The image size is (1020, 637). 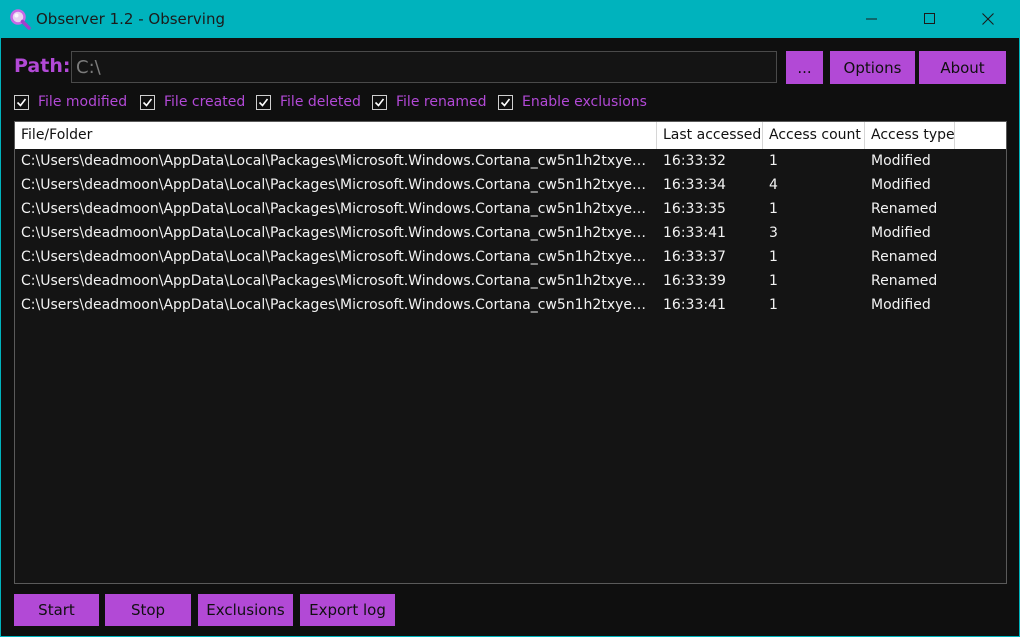 What do you see at coordinates (694, 281) in the screenshot?
I see `cell-last-accessed: 16:33:39` at bounding box center [694, 281].